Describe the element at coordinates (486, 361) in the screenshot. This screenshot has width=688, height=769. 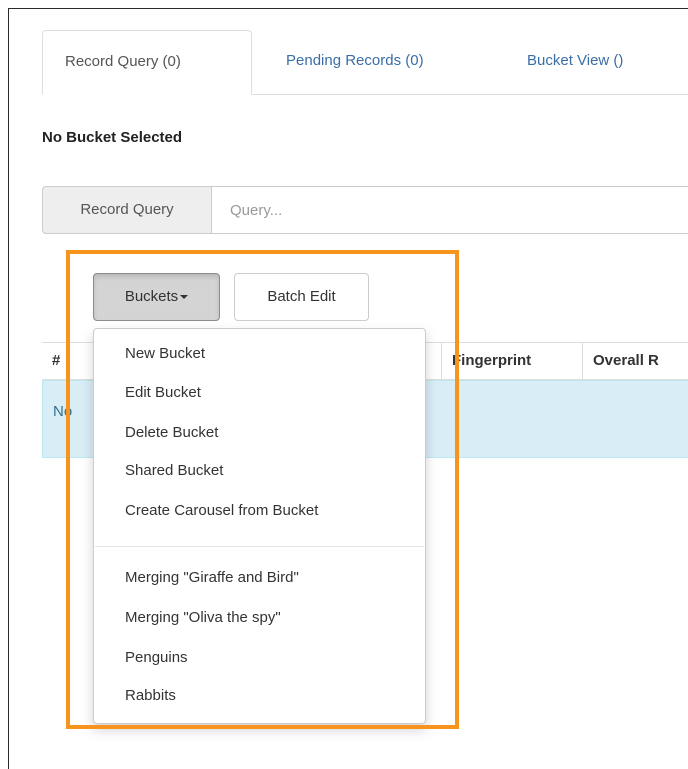
I see `column-header-fingerprint: Fingerprint` at that location.